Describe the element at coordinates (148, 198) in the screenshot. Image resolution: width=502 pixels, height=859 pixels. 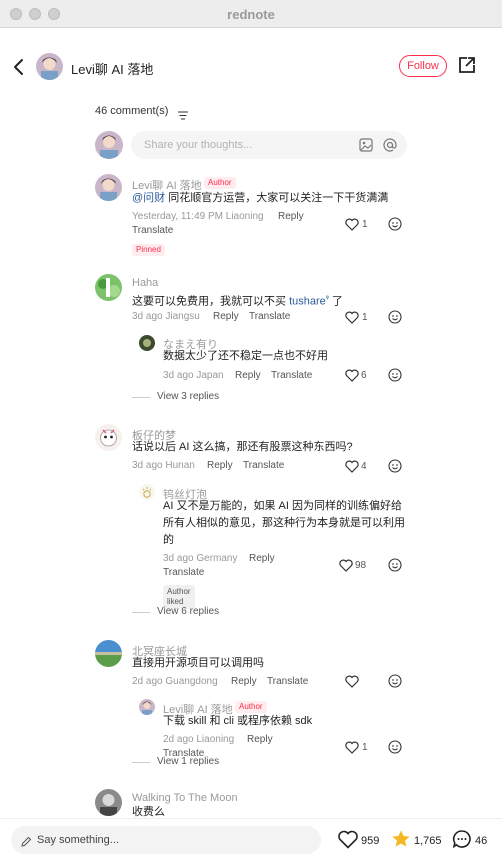
I see `mention-link: @问财` at that location.